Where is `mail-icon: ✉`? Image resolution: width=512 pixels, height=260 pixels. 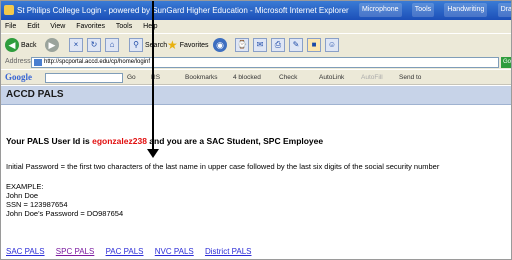 mail-icon: ✉ is located at coordinates (260, 45).